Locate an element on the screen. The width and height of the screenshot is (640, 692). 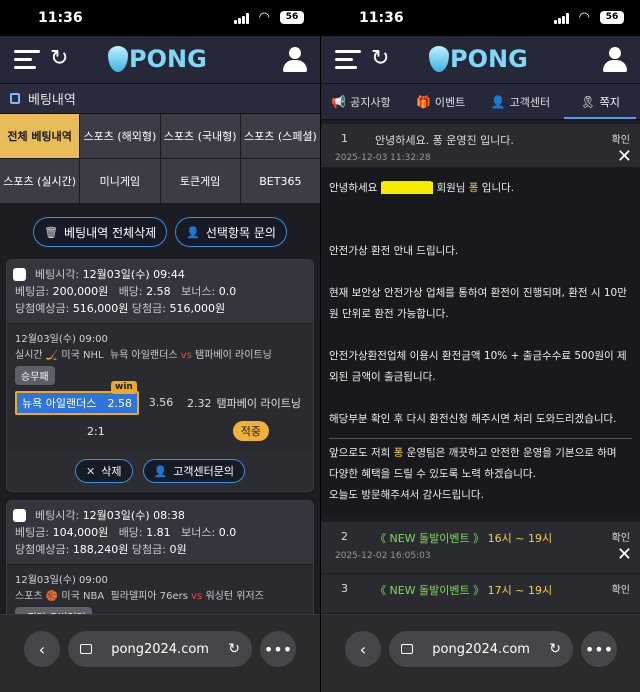
category-all-bets: 전체 베팅내역 is located at coordinates (40, 136).